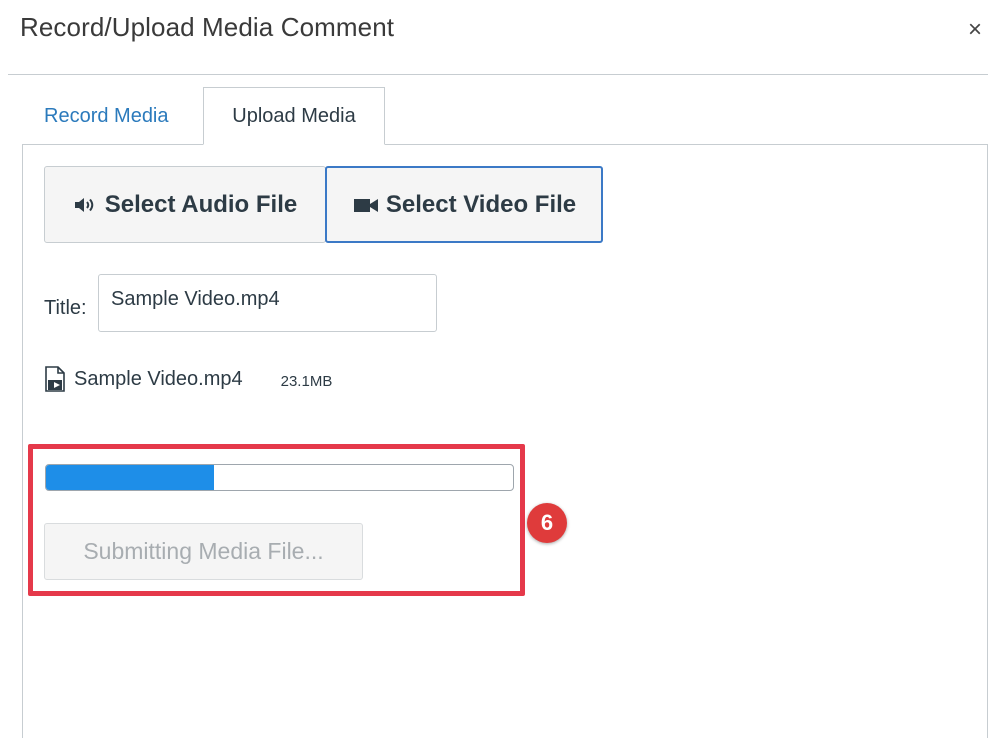  I want to click on title-input, so click(267, 303).